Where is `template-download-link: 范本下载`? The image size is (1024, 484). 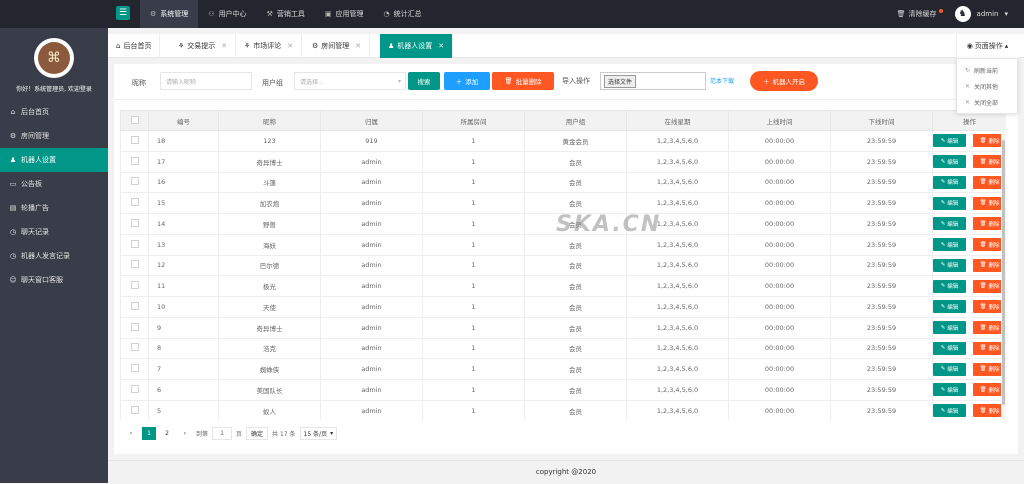
template-download-link: 范本下载 is located at coordinates (722, 80).